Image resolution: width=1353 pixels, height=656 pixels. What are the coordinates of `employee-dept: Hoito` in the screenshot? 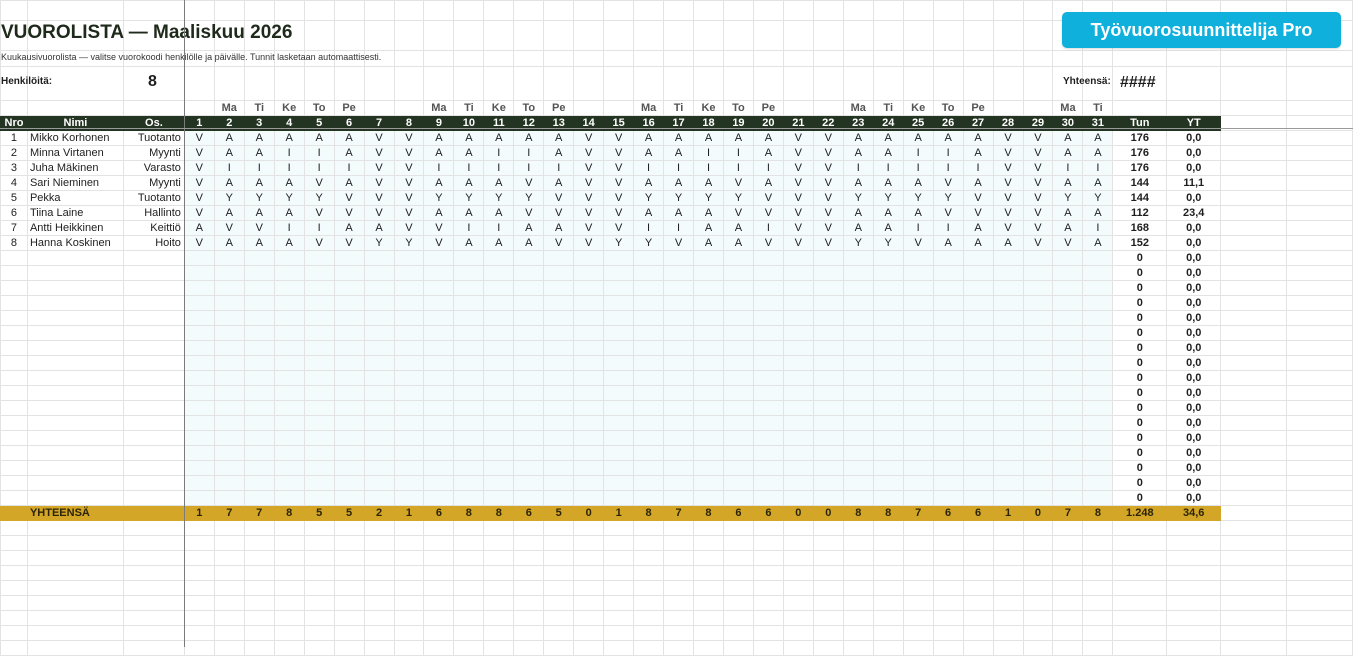 It's located at (153, 243).